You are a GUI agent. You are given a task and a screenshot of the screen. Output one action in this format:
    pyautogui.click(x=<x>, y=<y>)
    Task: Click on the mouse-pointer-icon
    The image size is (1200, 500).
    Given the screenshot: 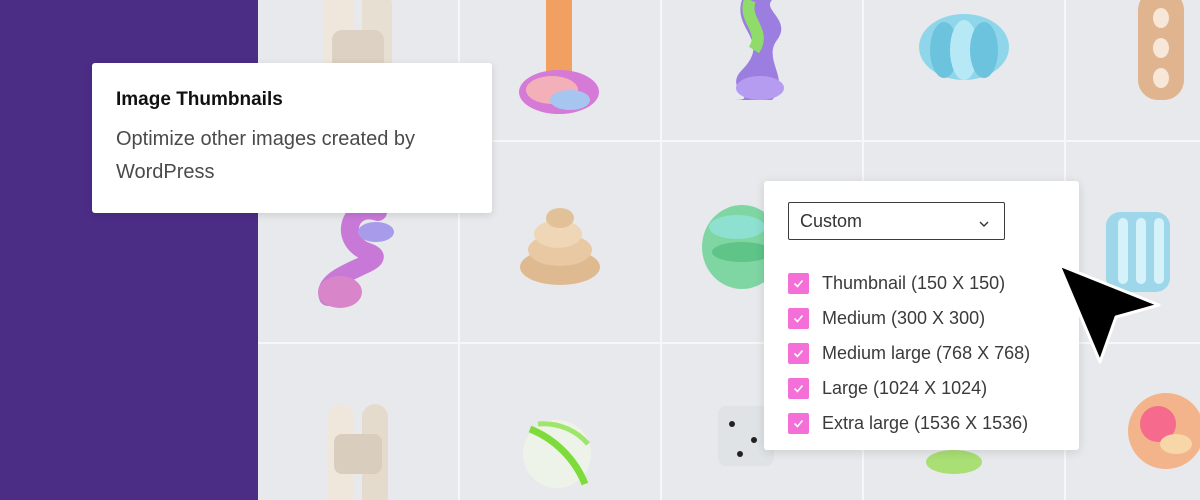 What is the action you would take?
    pyautogui.click(x=1109, y=313)
    